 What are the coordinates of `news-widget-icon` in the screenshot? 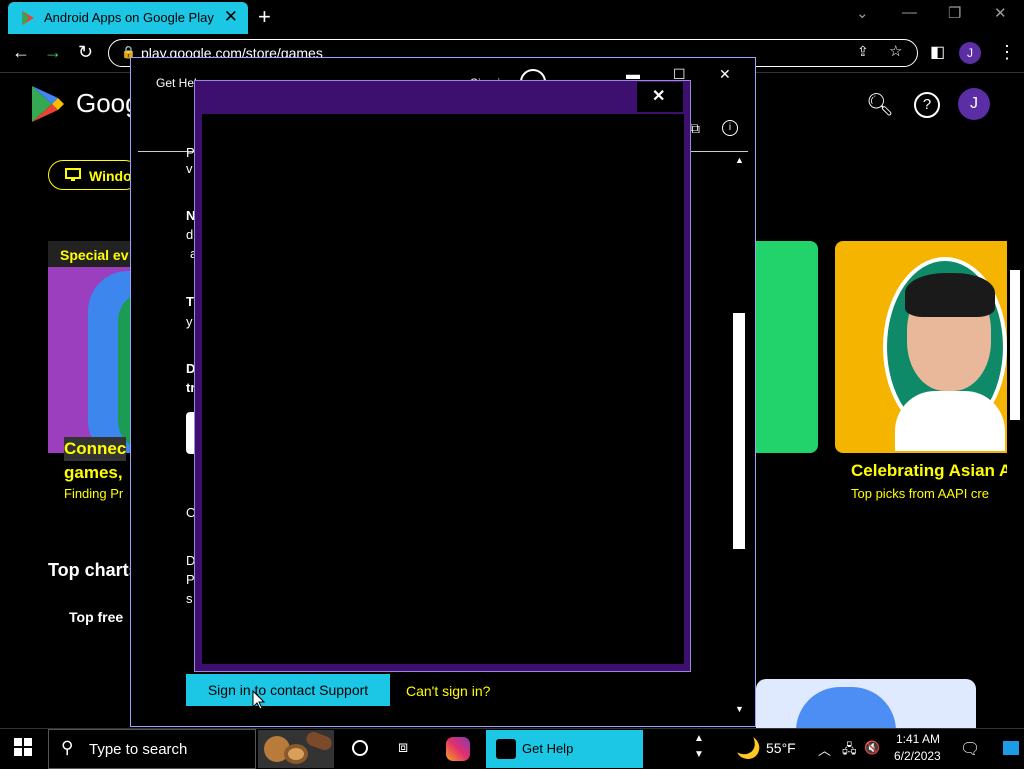 It's located at (296, 748).